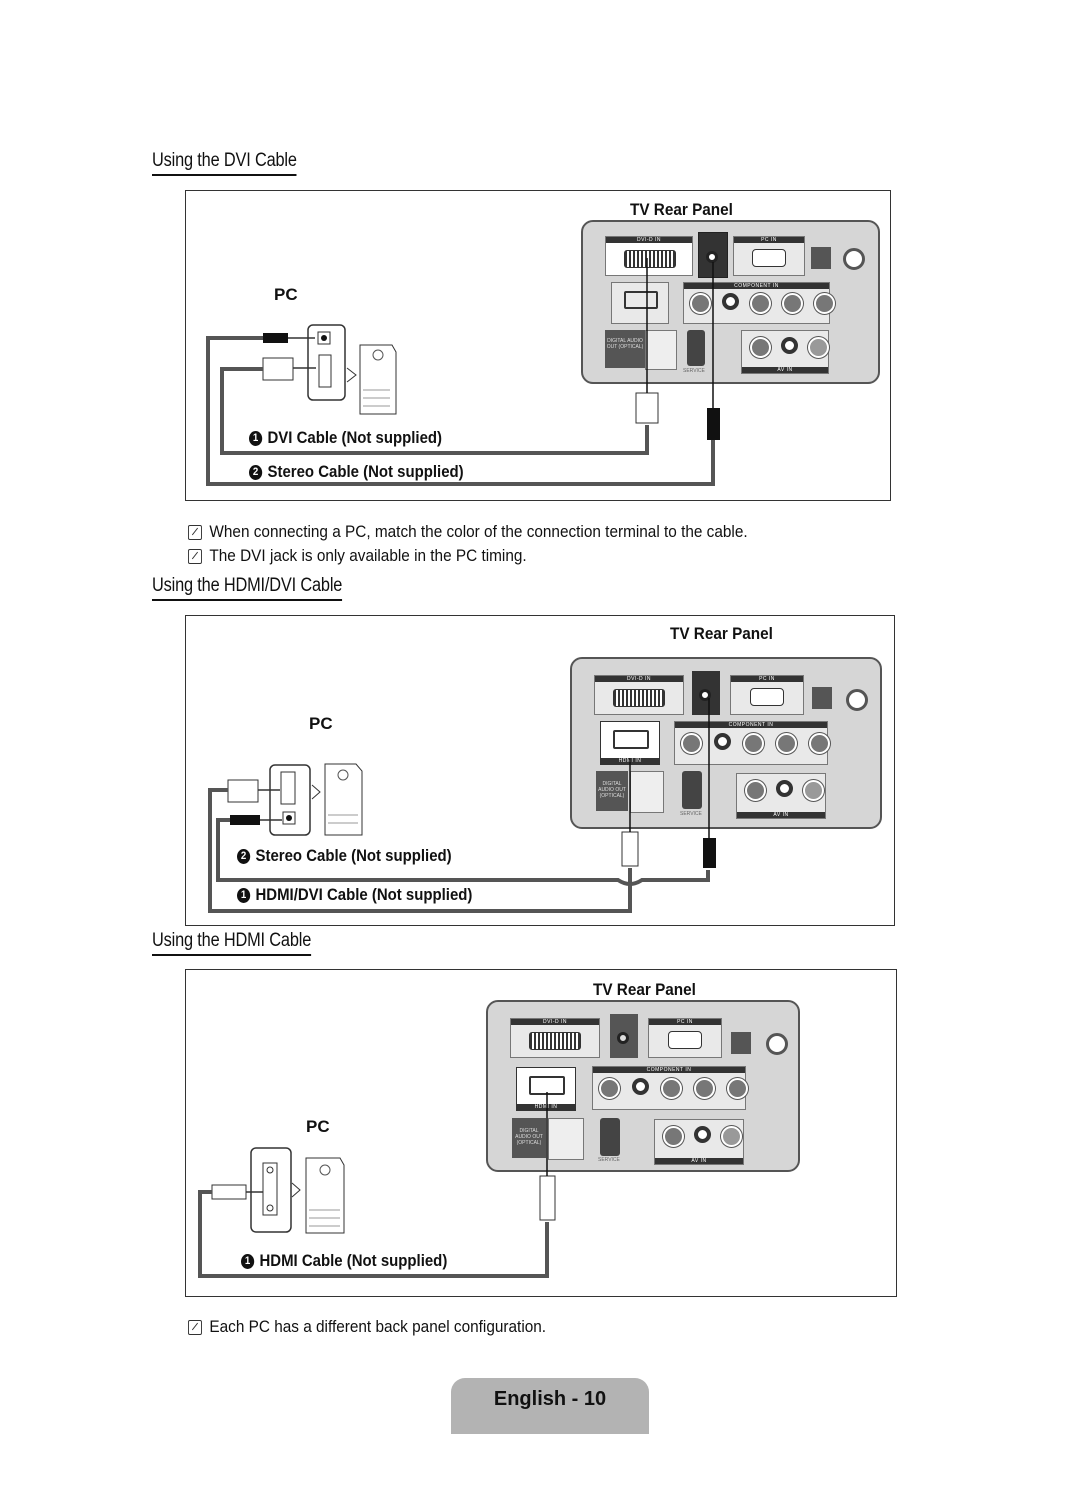 The height and width of the screenshot is (1486, 1080). I want to click on page-number-tab: English - 10, so click(550, 1406).